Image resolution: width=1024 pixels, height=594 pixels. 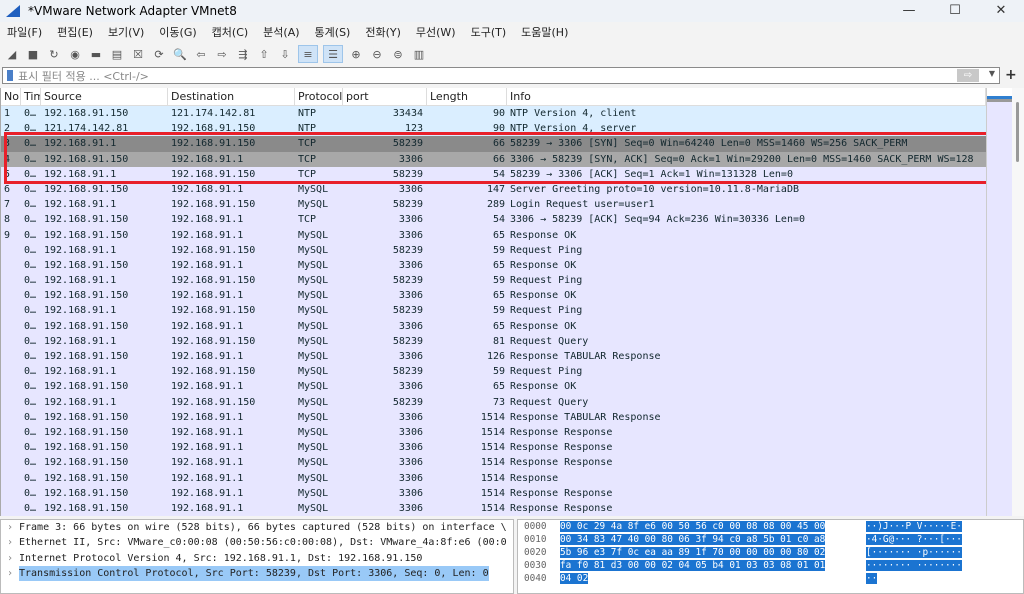 I want to click on menu-item: 편집(E), so click(x=75, y=33).